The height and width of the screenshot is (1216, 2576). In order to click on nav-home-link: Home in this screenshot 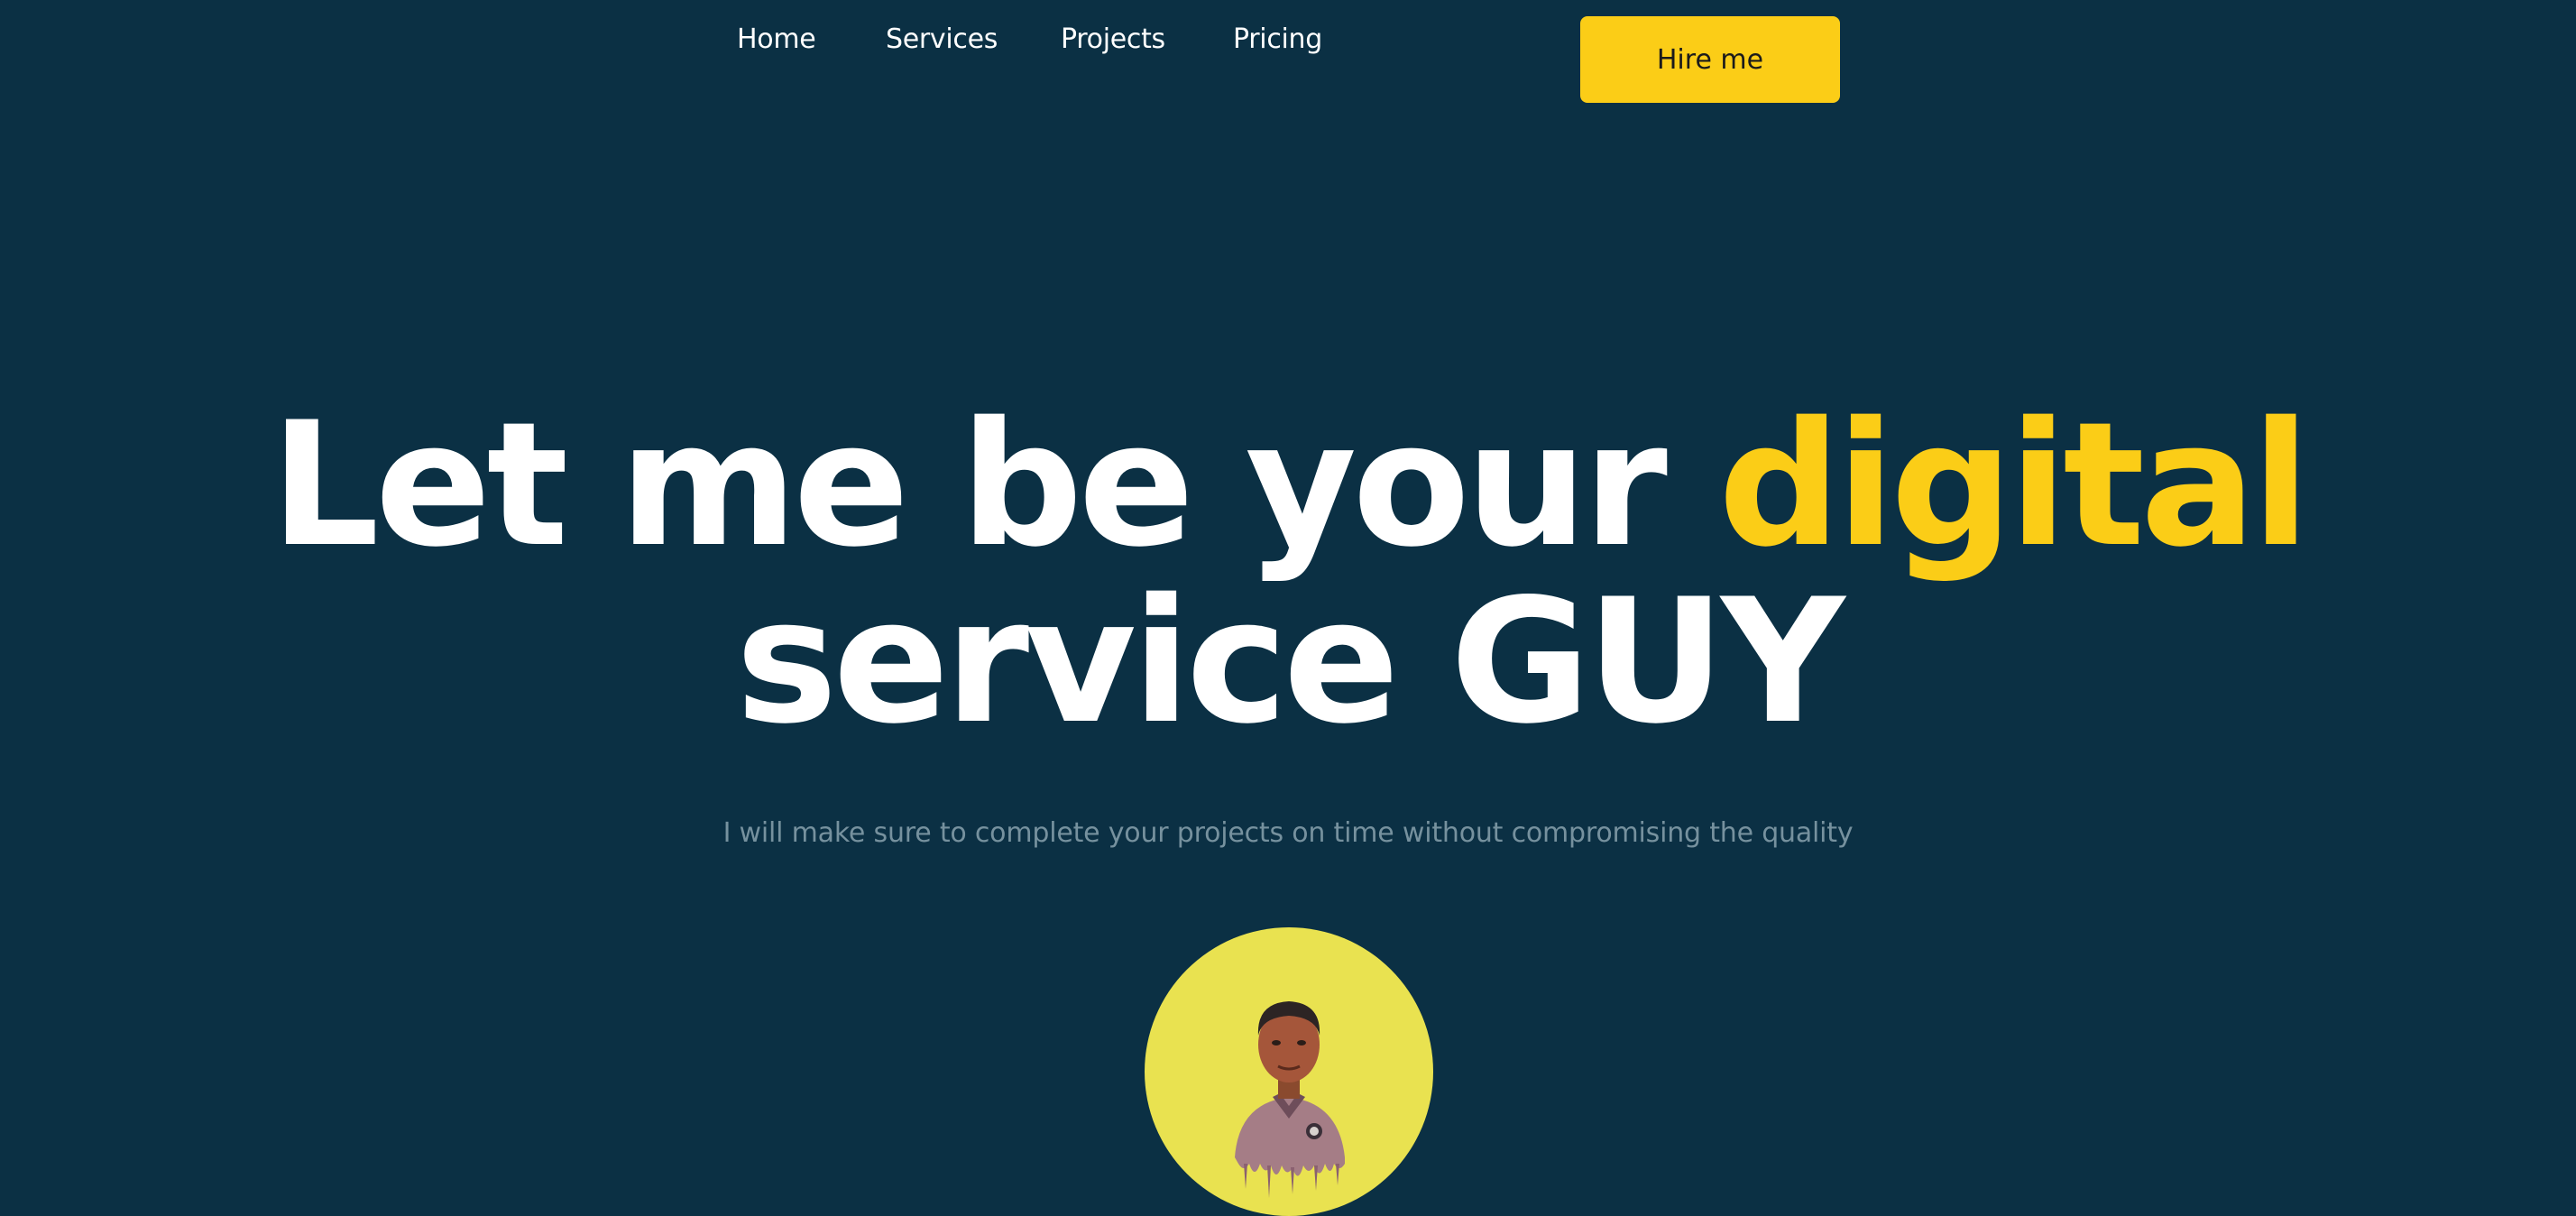, I will do `click(776, 39)`.